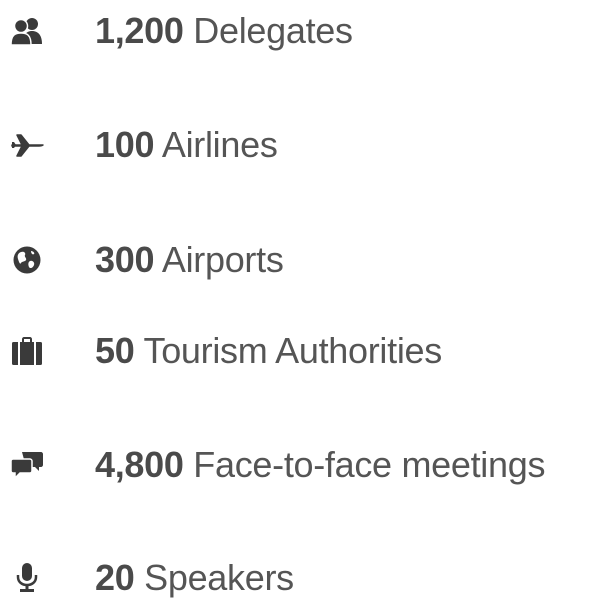 The height and width of the screenshot is (603, 607). I want to click on stat-text: 1,200 Delegates, so click(224, 31).